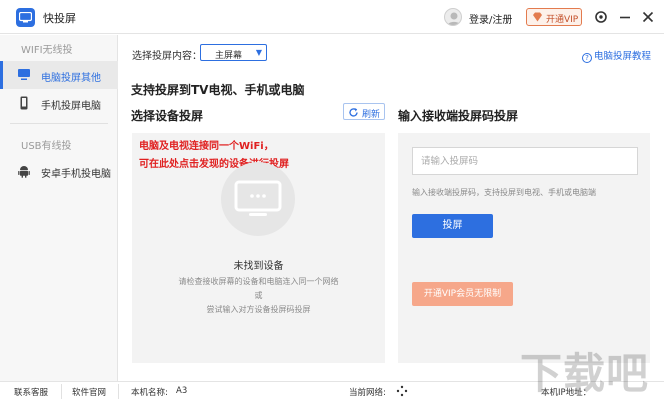 This screenshot has height=400, width=664. I want to click on cast-content-select: 主屏幕 ▼, so click(233, 52).